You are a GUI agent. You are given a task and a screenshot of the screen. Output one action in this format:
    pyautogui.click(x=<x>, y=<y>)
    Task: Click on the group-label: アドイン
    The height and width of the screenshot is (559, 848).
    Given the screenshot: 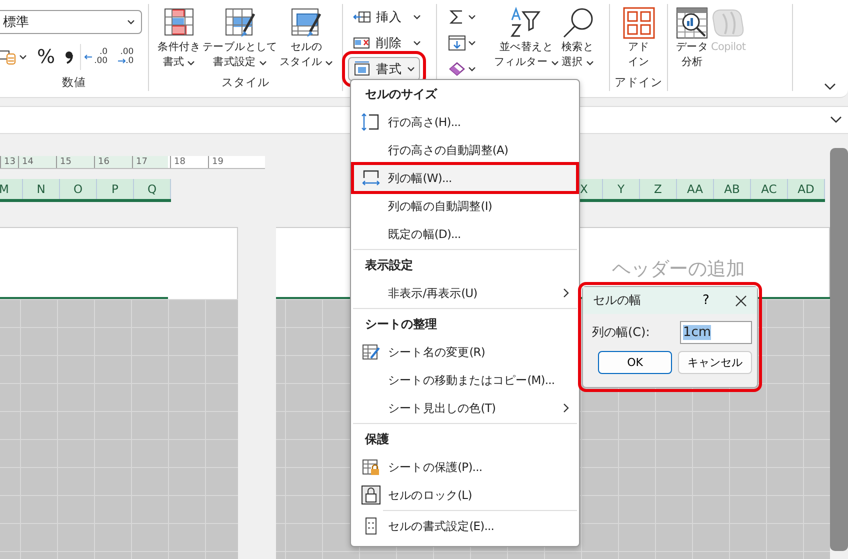 What is the action you would take?
    pyautogui.click(x=639, y=83)
    